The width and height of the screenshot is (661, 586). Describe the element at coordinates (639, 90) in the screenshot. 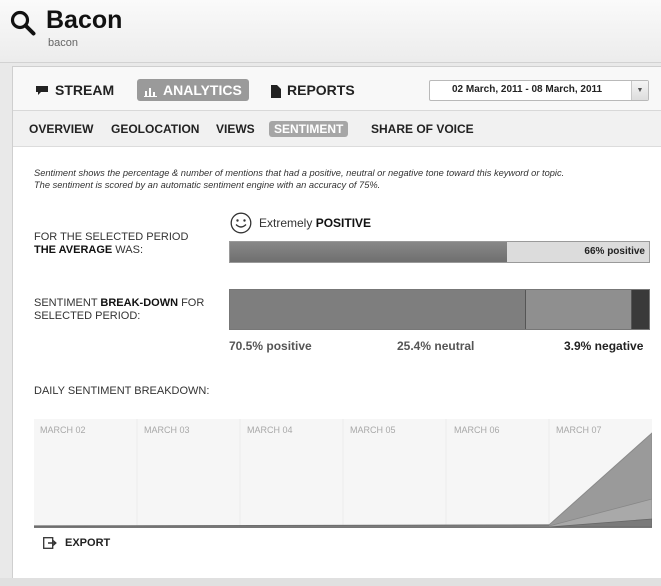

I see `chevron-down-icon: ▼` at that location.